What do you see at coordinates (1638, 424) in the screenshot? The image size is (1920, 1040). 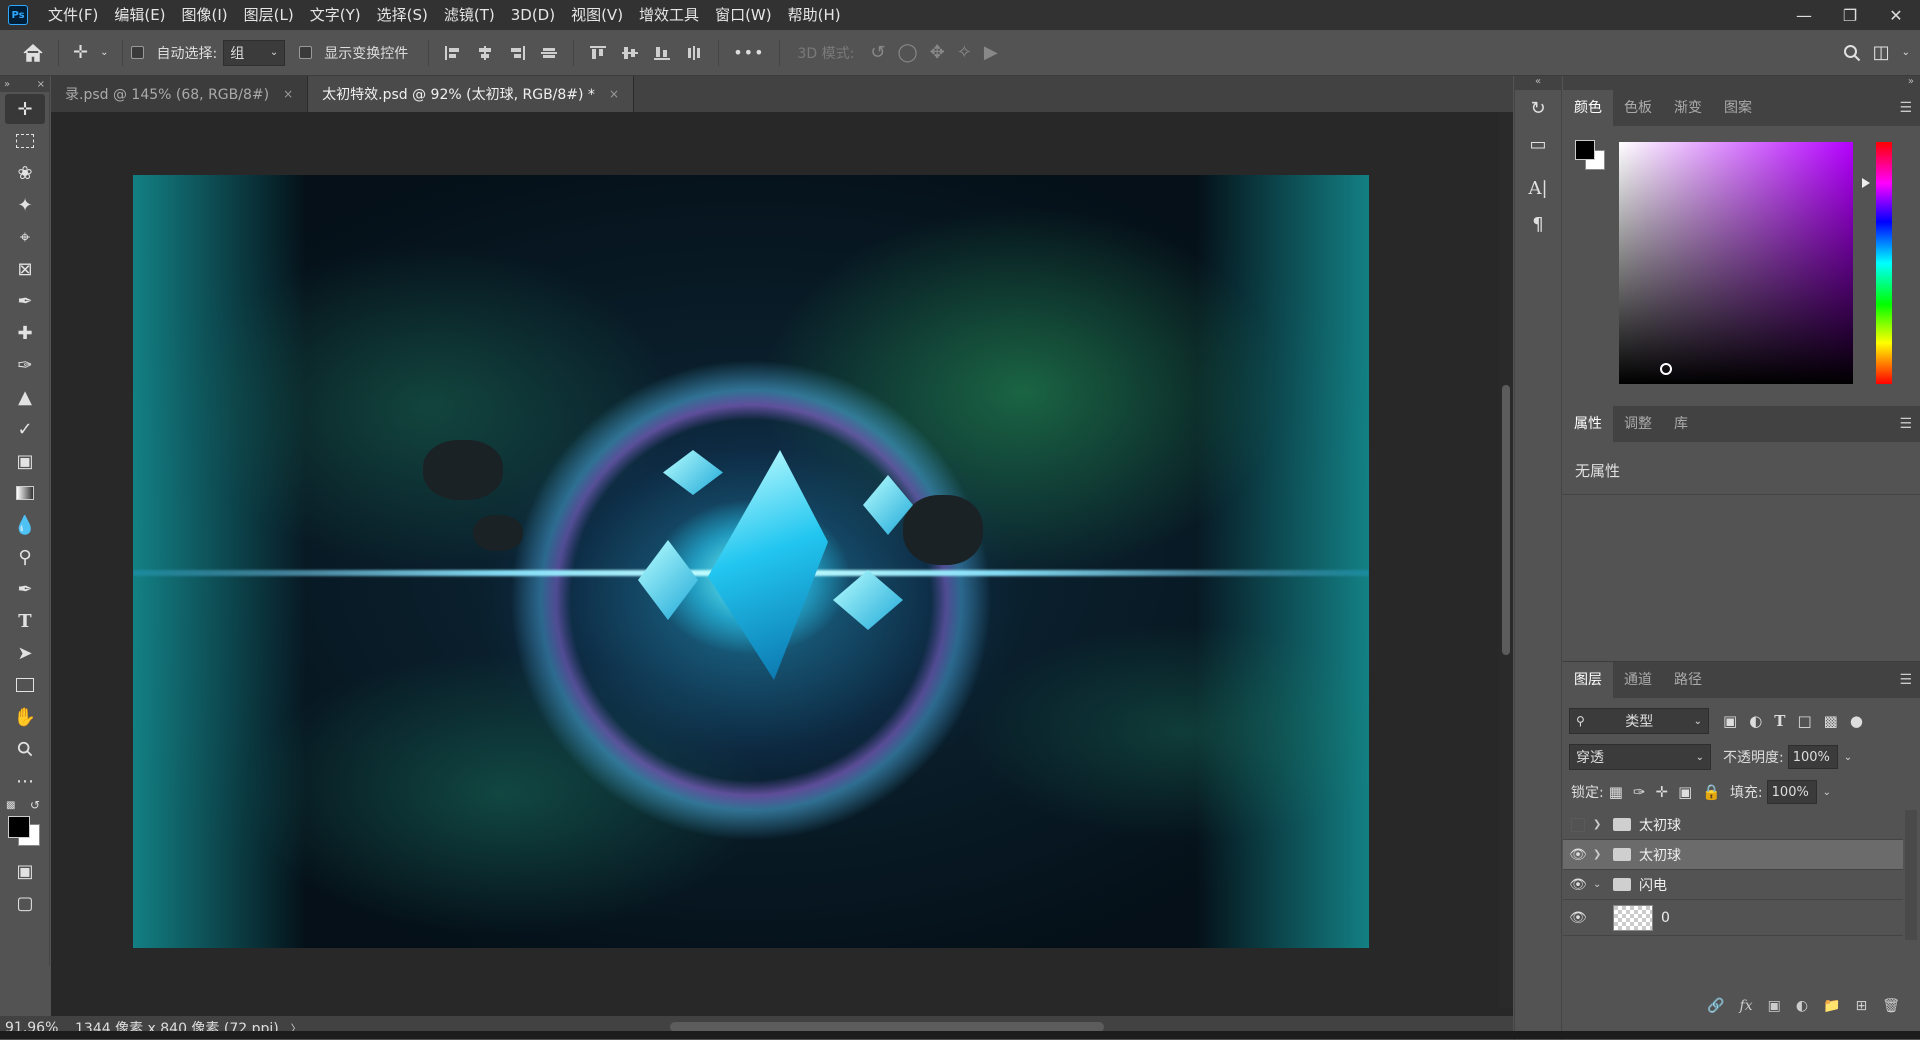 I see `tab-adjustments: 调整` at bounding box center [1638, 424].